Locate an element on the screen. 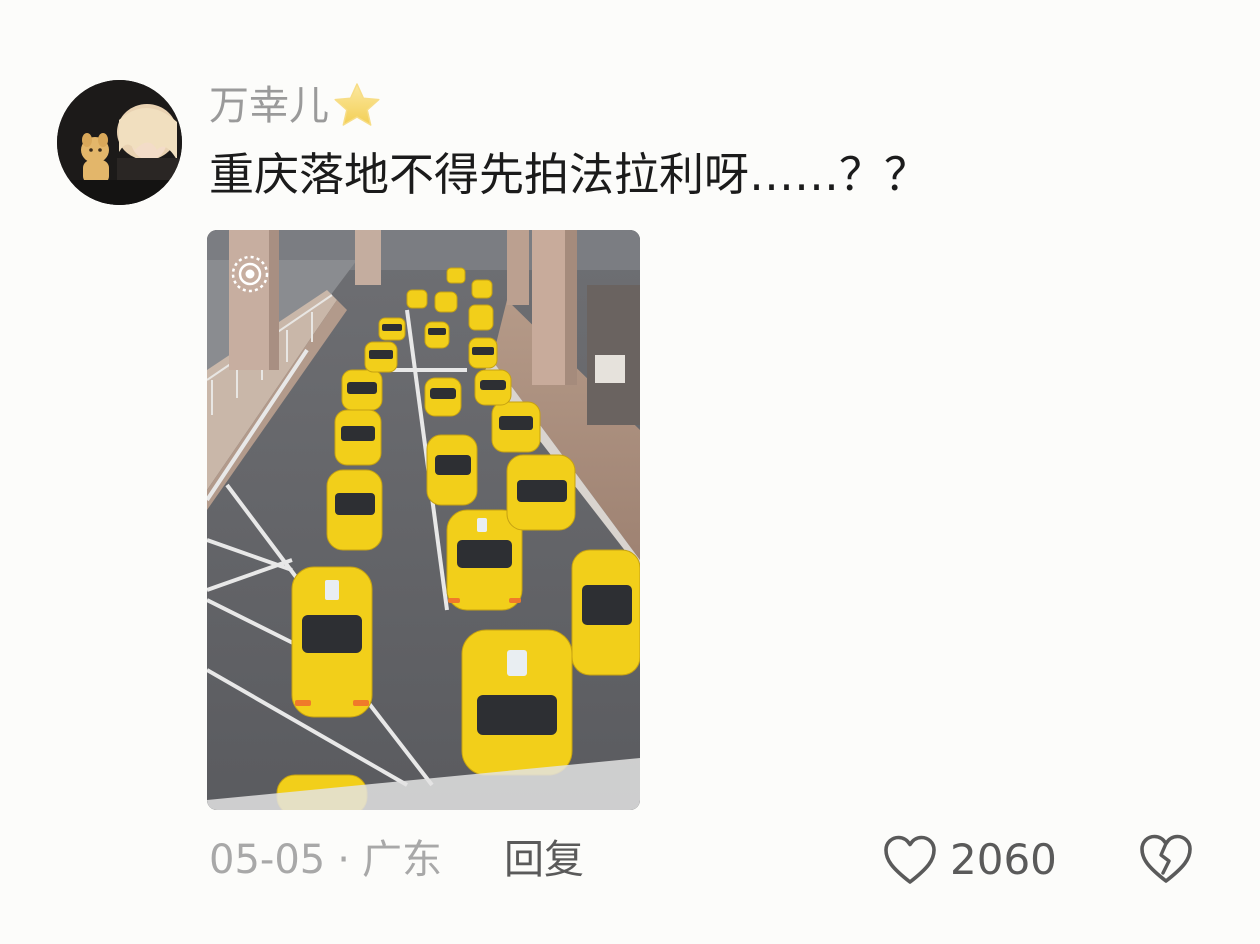 Image resolution: width=1260 pixels, height=944 pixels. heart-icon is located at coordinates (910, 859).